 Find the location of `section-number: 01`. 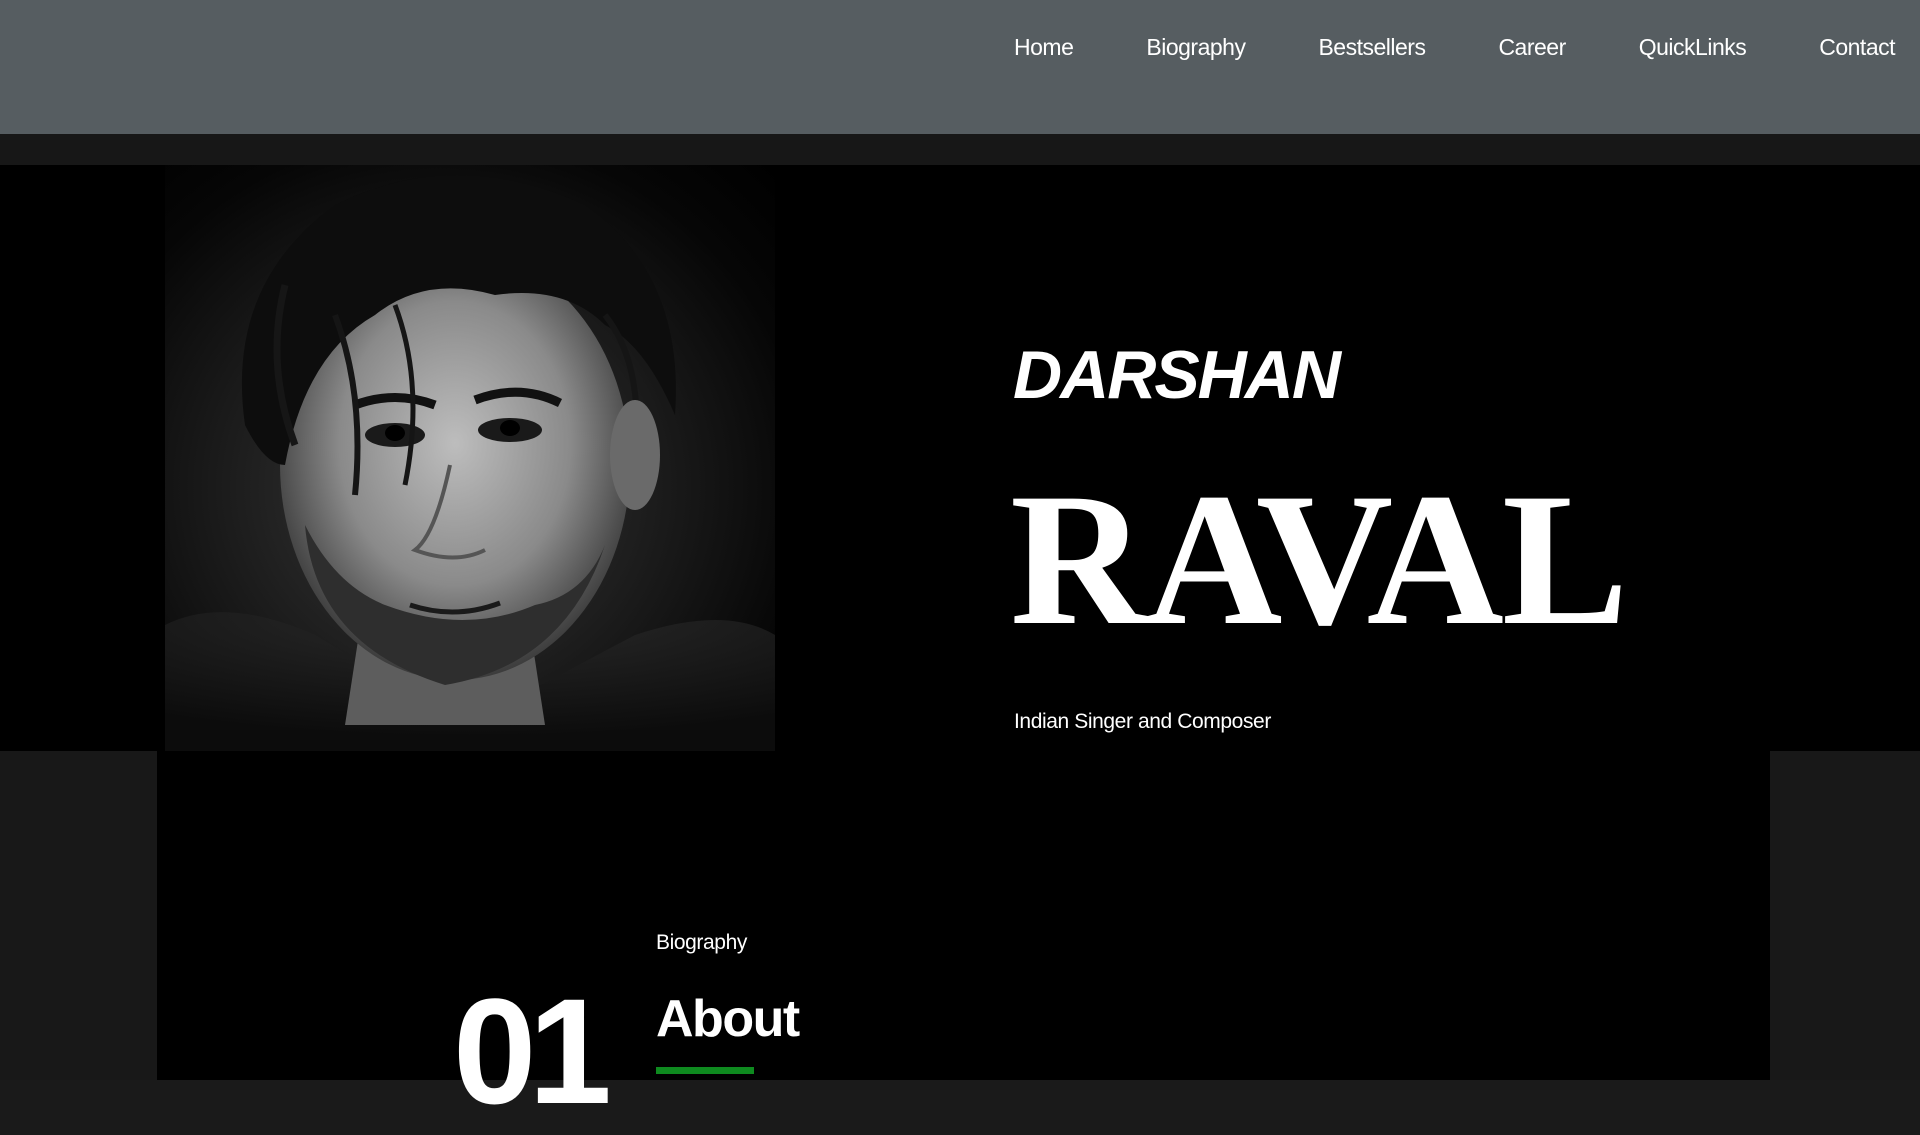

section-number: 01 is located at coordinates (532, 1051).